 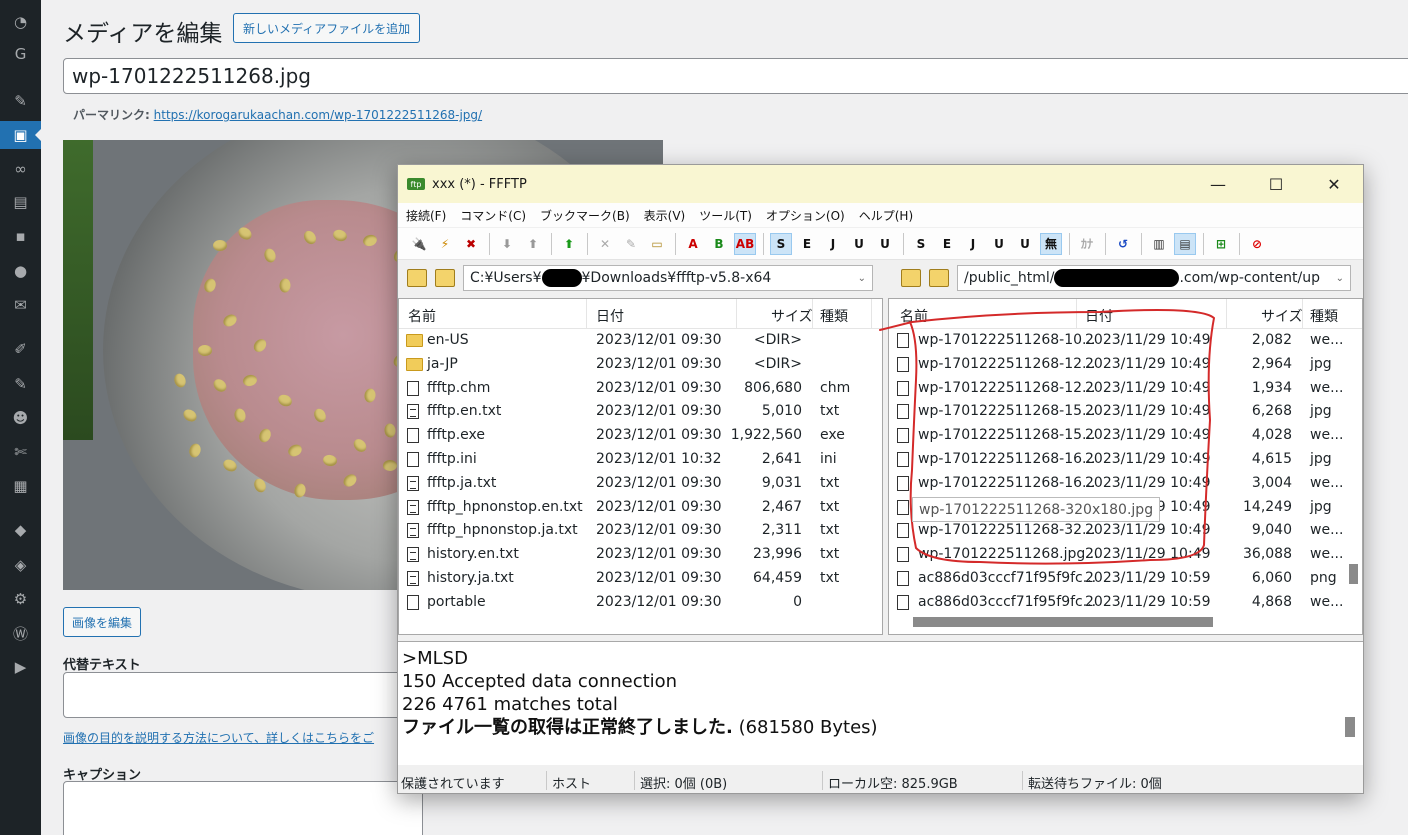 I want to click on local-file-row: portable 2023/12/01 09:30 0, so click(x=640, y=603).